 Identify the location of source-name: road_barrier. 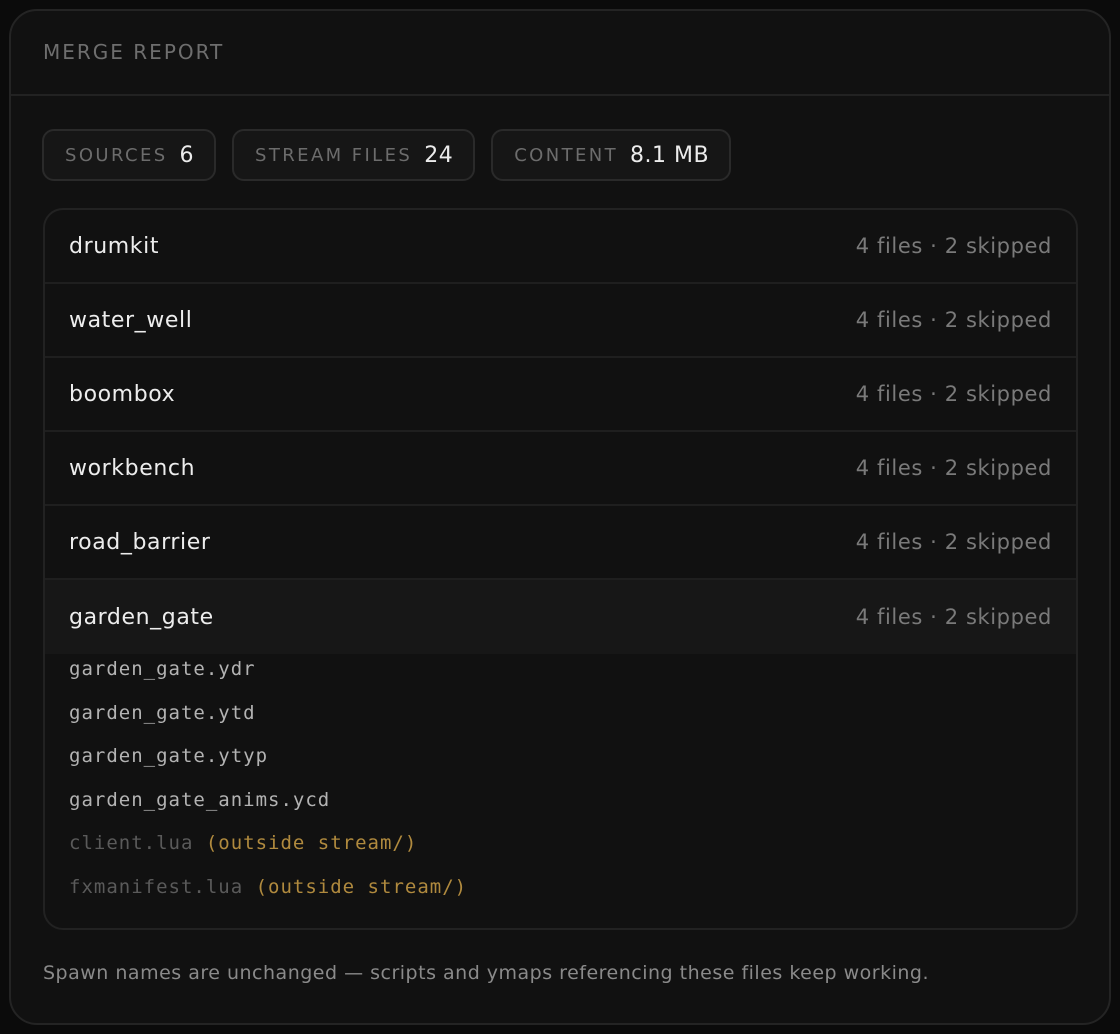
(140, 542).